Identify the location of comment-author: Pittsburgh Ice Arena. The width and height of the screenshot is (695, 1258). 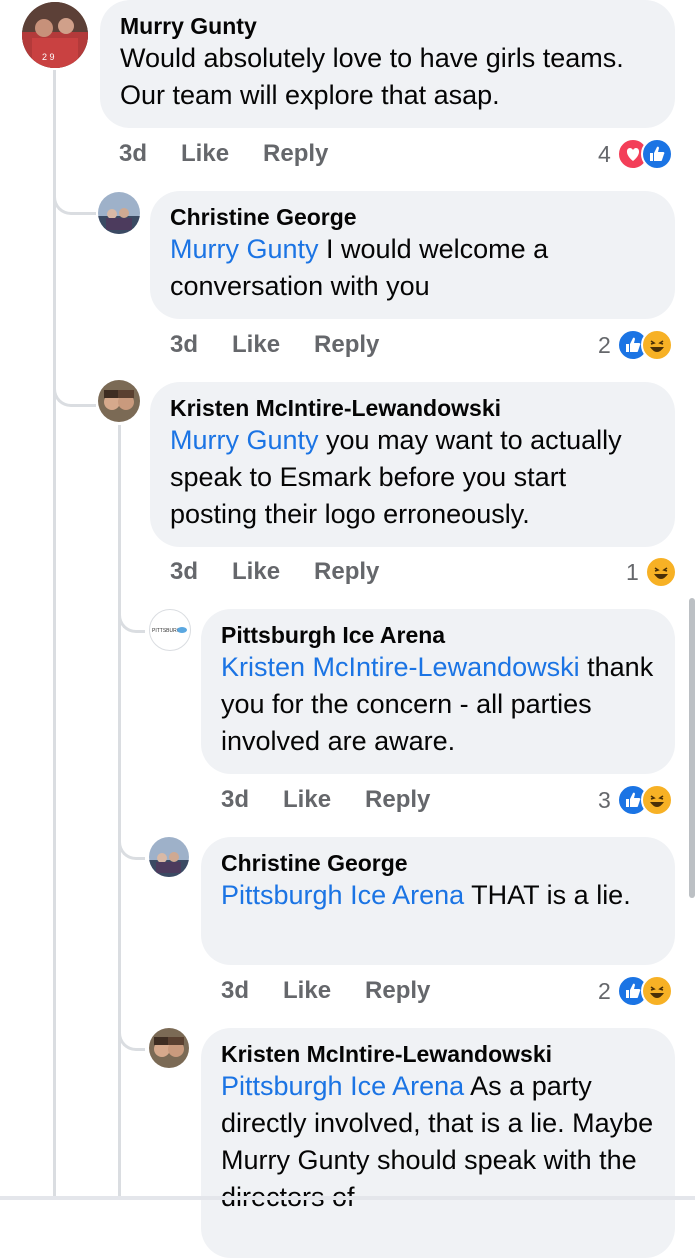
(438, 635).